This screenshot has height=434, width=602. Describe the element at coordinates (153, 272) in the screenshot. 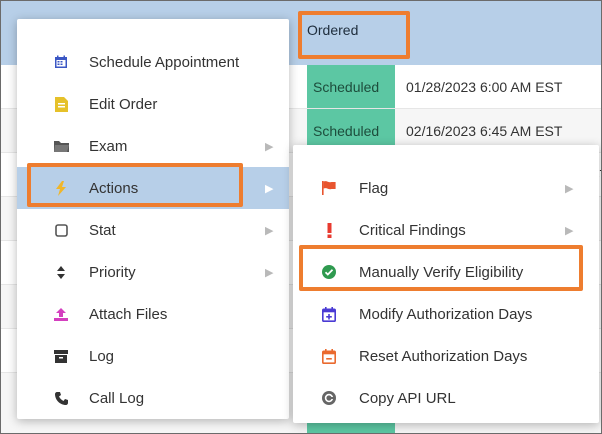

I see `menu-item-priority: Priority ▶` at that location.